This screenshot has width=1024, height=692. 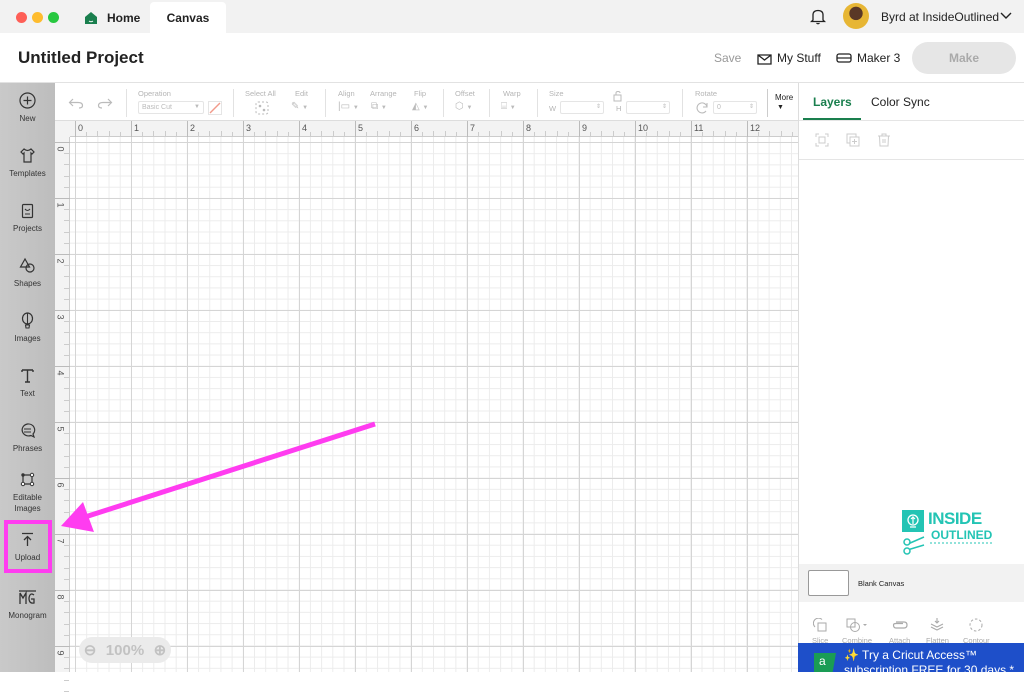 What do you see at coordinates (964, 58) in the screenshot?
I see `make-button: Make` at bounding box center [964, 58].